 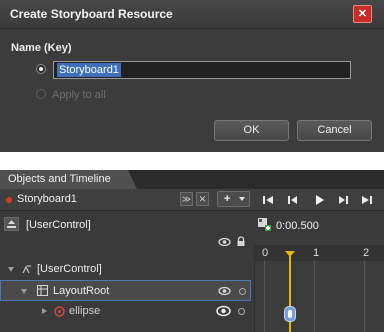 What do you see at coordinates (41, 48) in the screenshot?
I see `name-key-label: Name (Key)` at bounding box center [41, 48].